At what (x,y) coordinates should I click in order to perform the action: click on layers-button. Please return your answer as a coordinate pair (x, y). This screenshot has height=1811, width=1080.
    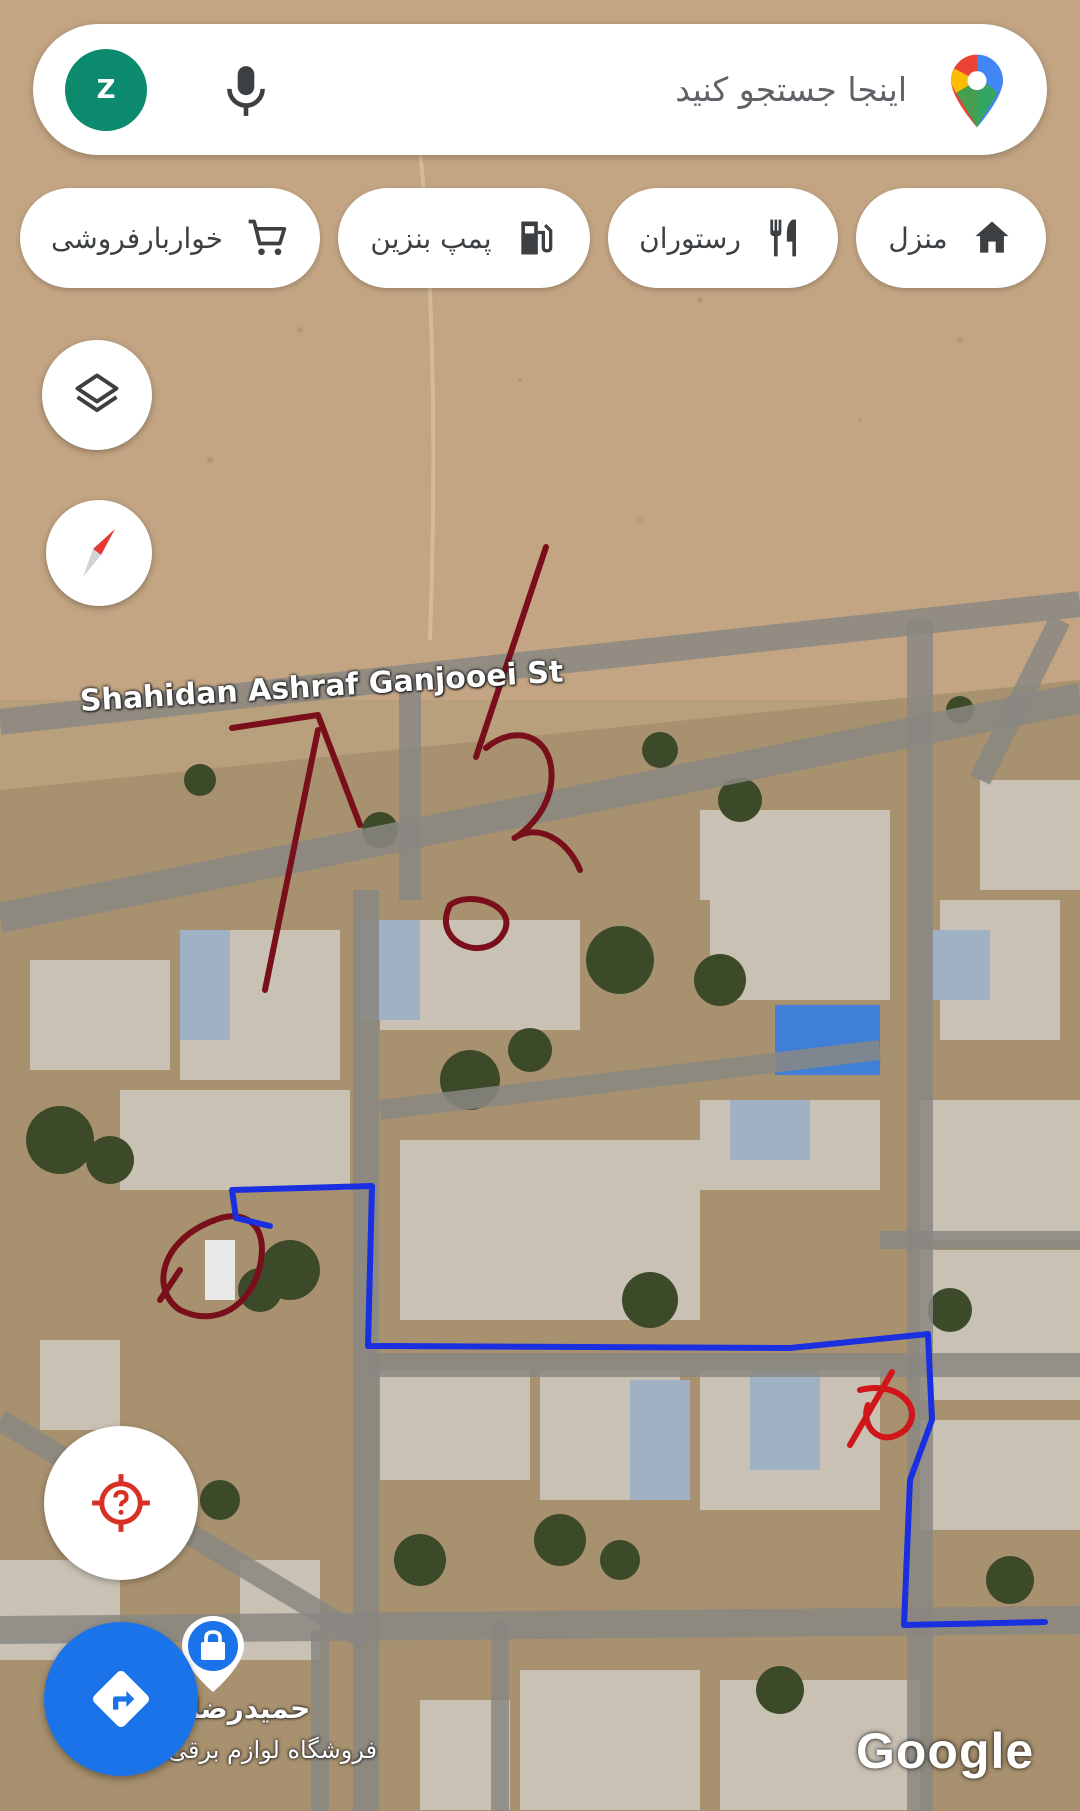
    Looking at the image, I should click on (97, 395).